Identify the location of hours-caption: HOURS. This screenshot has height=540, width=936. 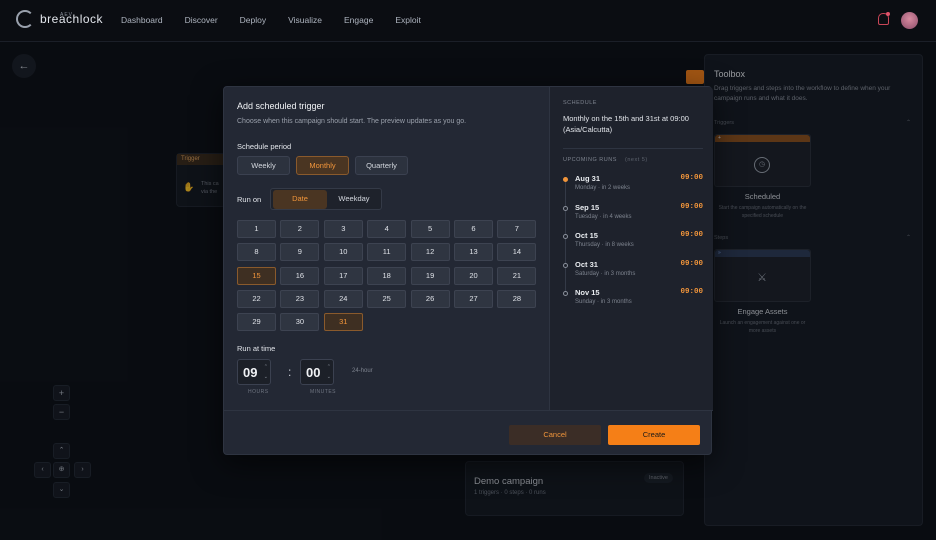
(258, 392).